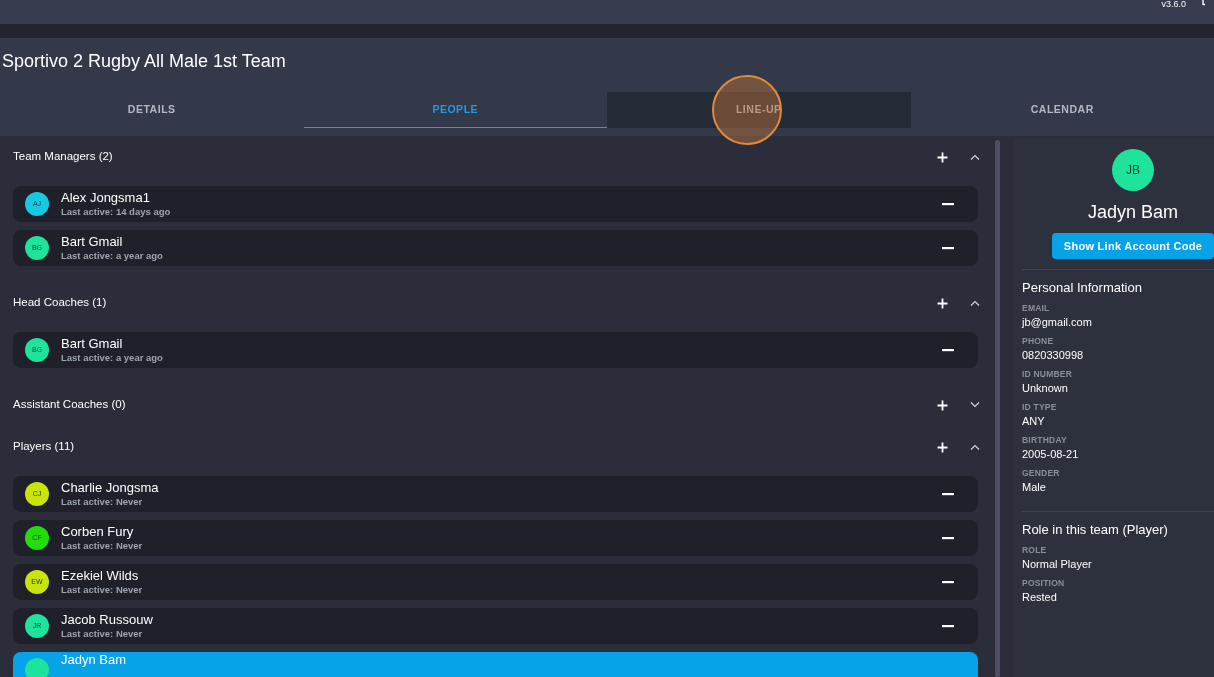 The image size is (1214, 677). What do you see at coordinates (1057, 322) in the screenshot?
I see `field-value: jb@gmail.com` at bounding box center [1057, 322].